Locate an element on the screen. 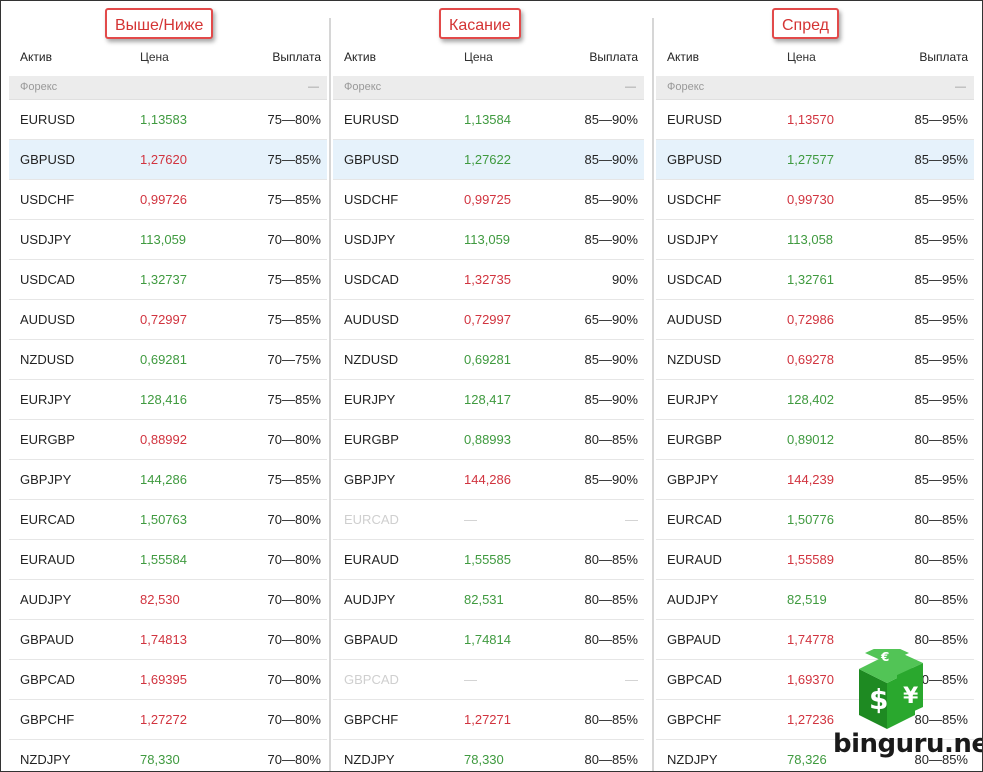 Image resolution: width=983 pixels, height=772 pixels. table-row: EURCAD 1,50776 80—85% is located at coordinates (815, 520).